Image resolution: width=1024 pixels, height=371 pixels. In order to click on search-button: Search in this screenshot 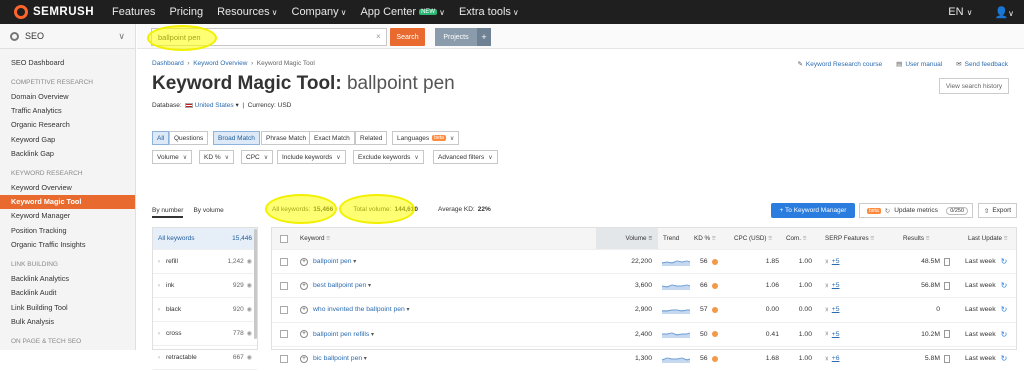, I will do `click(407, 37)`.